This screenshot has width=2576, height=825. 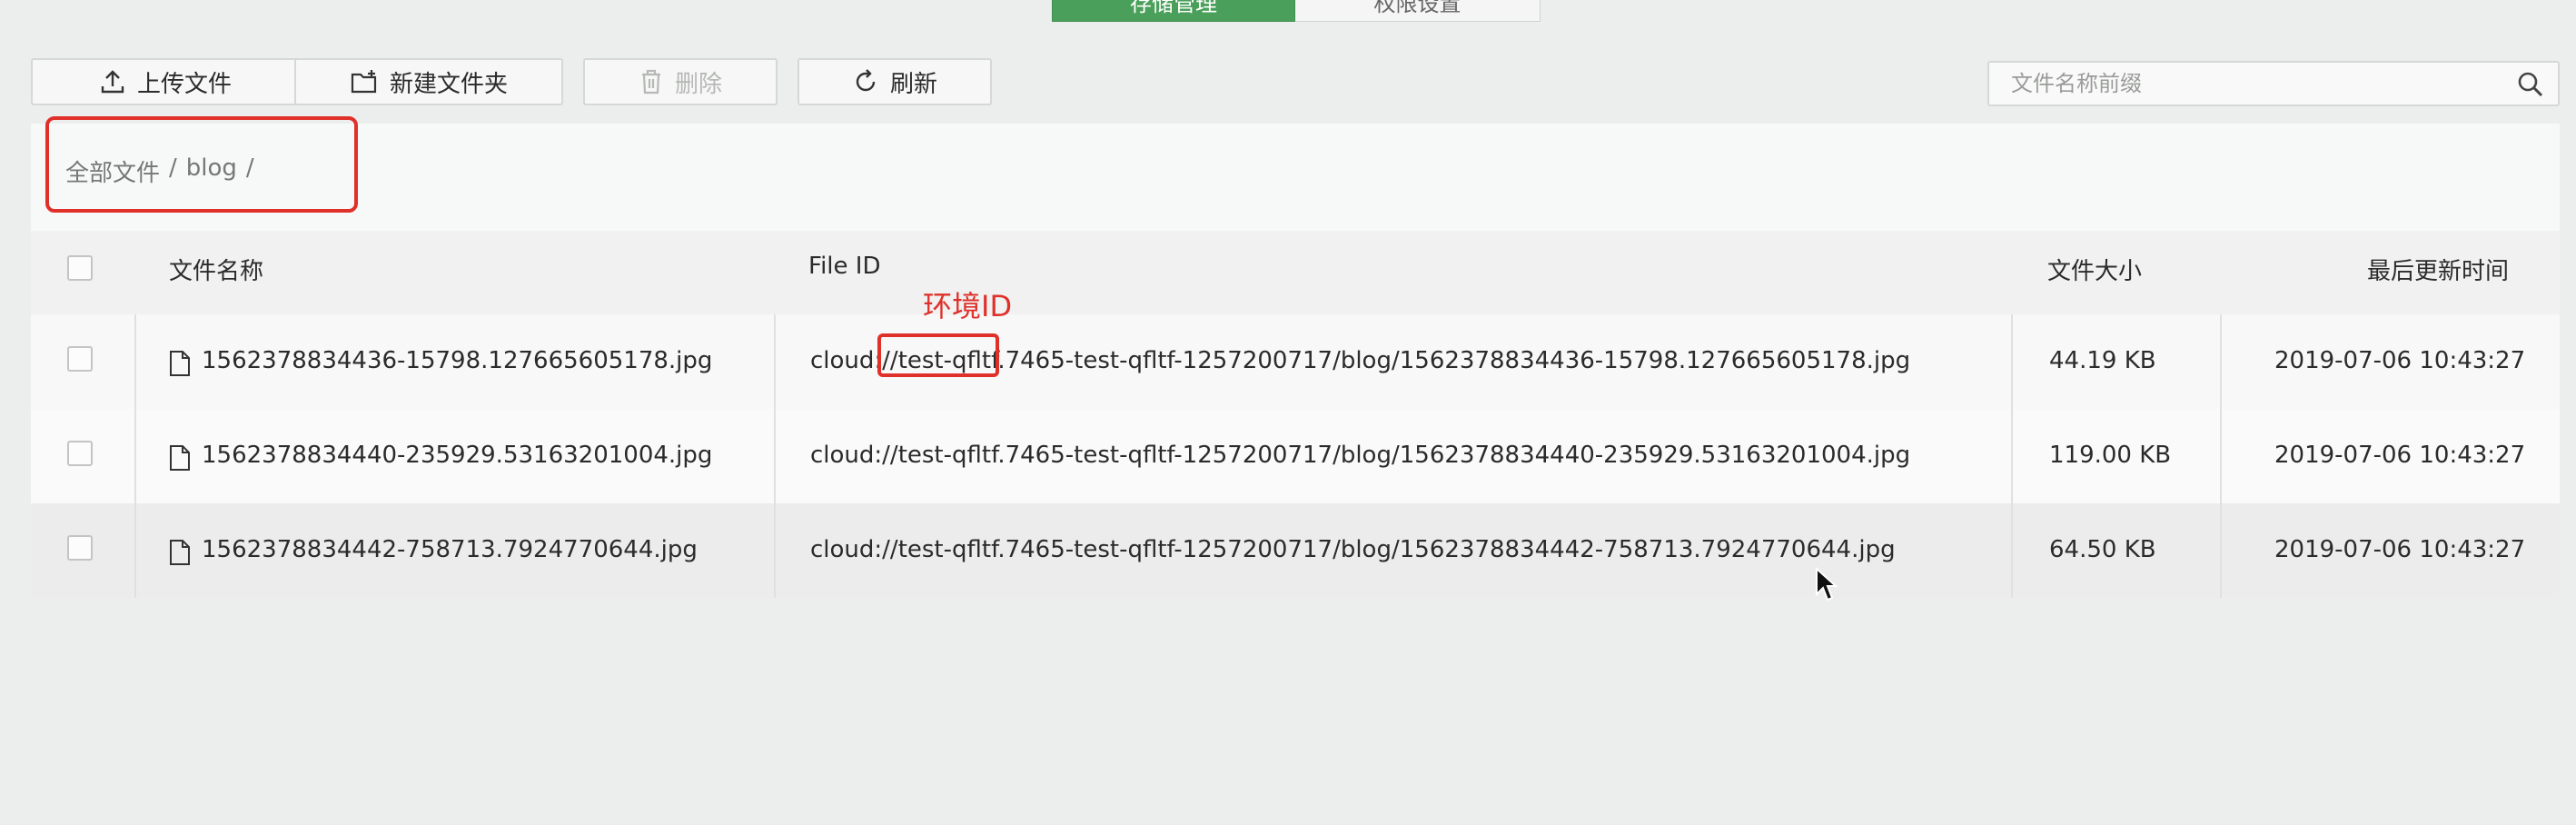 What do you see at coordinates (112, 82) in the screenshot?
I see `upload-icon` at bounding box center [112, 82].